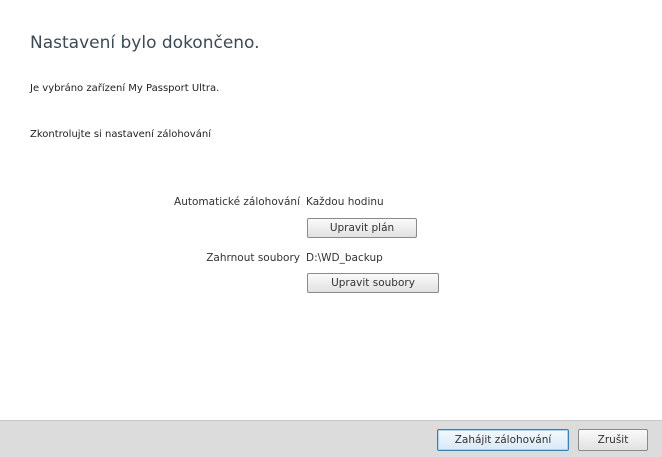  Describe the element at coordinates (253, 258) in the screenshot. I see `include-files-label: Zahrnout soubory` at that location.